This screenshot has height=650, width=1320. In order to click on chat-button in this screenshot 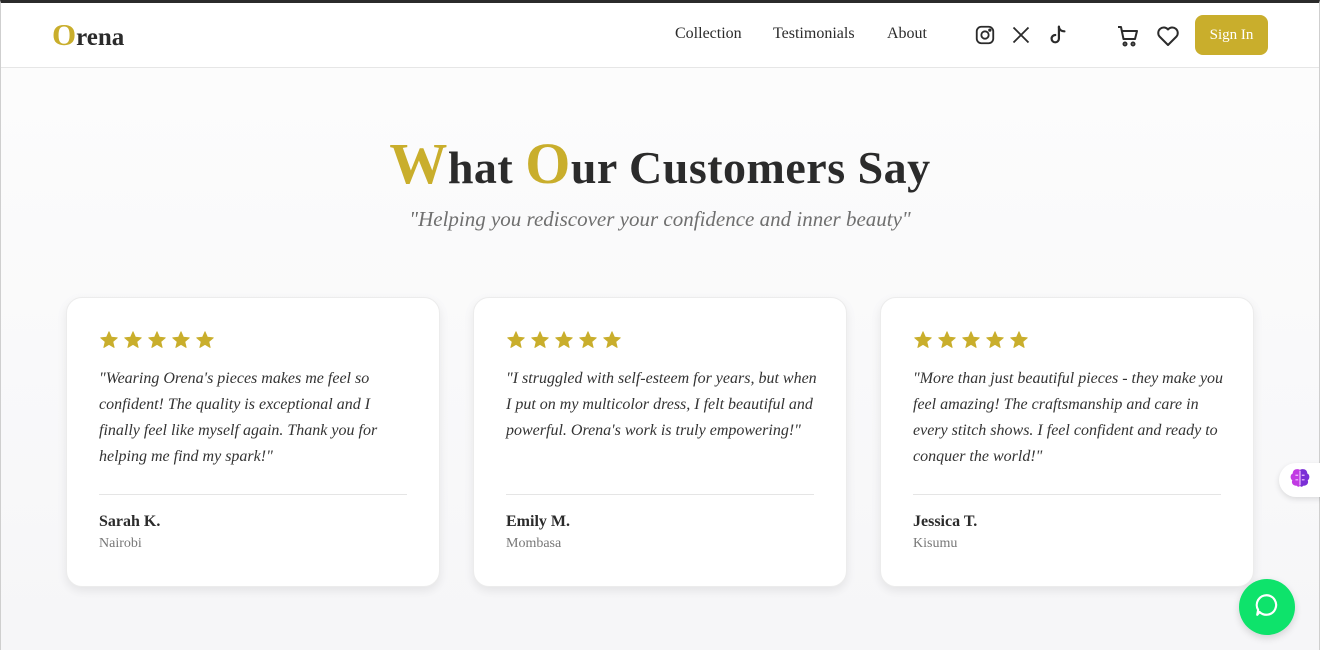, I will do `click(1267, 607)`.